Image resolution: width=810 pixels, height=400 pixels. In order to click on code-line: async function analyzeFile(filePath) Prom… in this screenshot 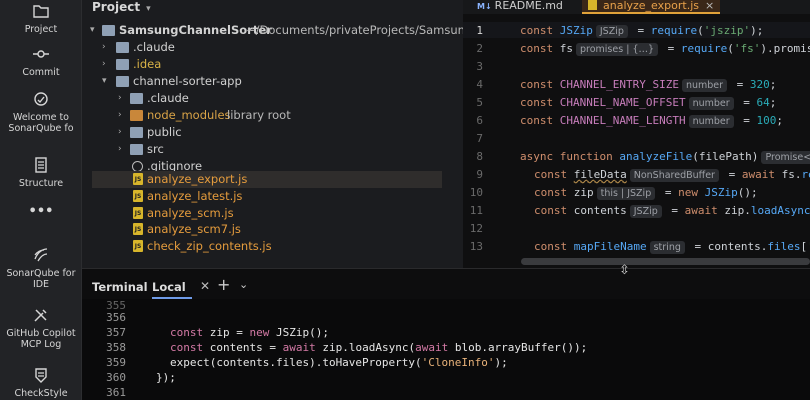, I will do `click(665, 157)`.